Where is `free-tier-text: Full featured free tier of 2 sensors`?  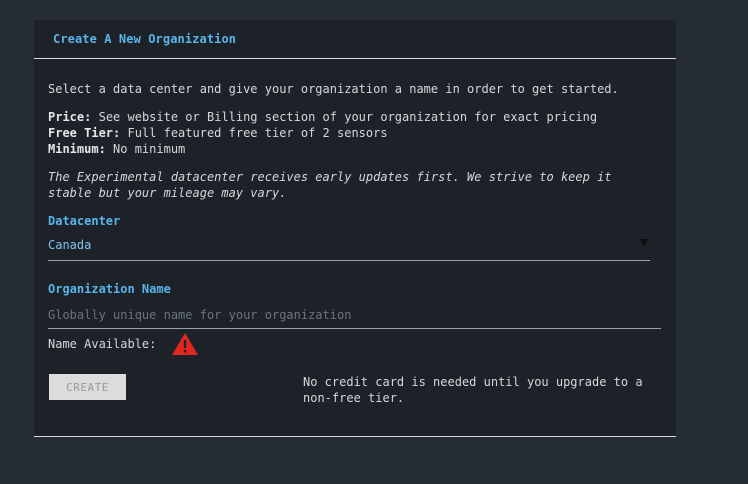 free-tier-text: Full featured free tier of 2 sensors is located at coordinates (257, 133).